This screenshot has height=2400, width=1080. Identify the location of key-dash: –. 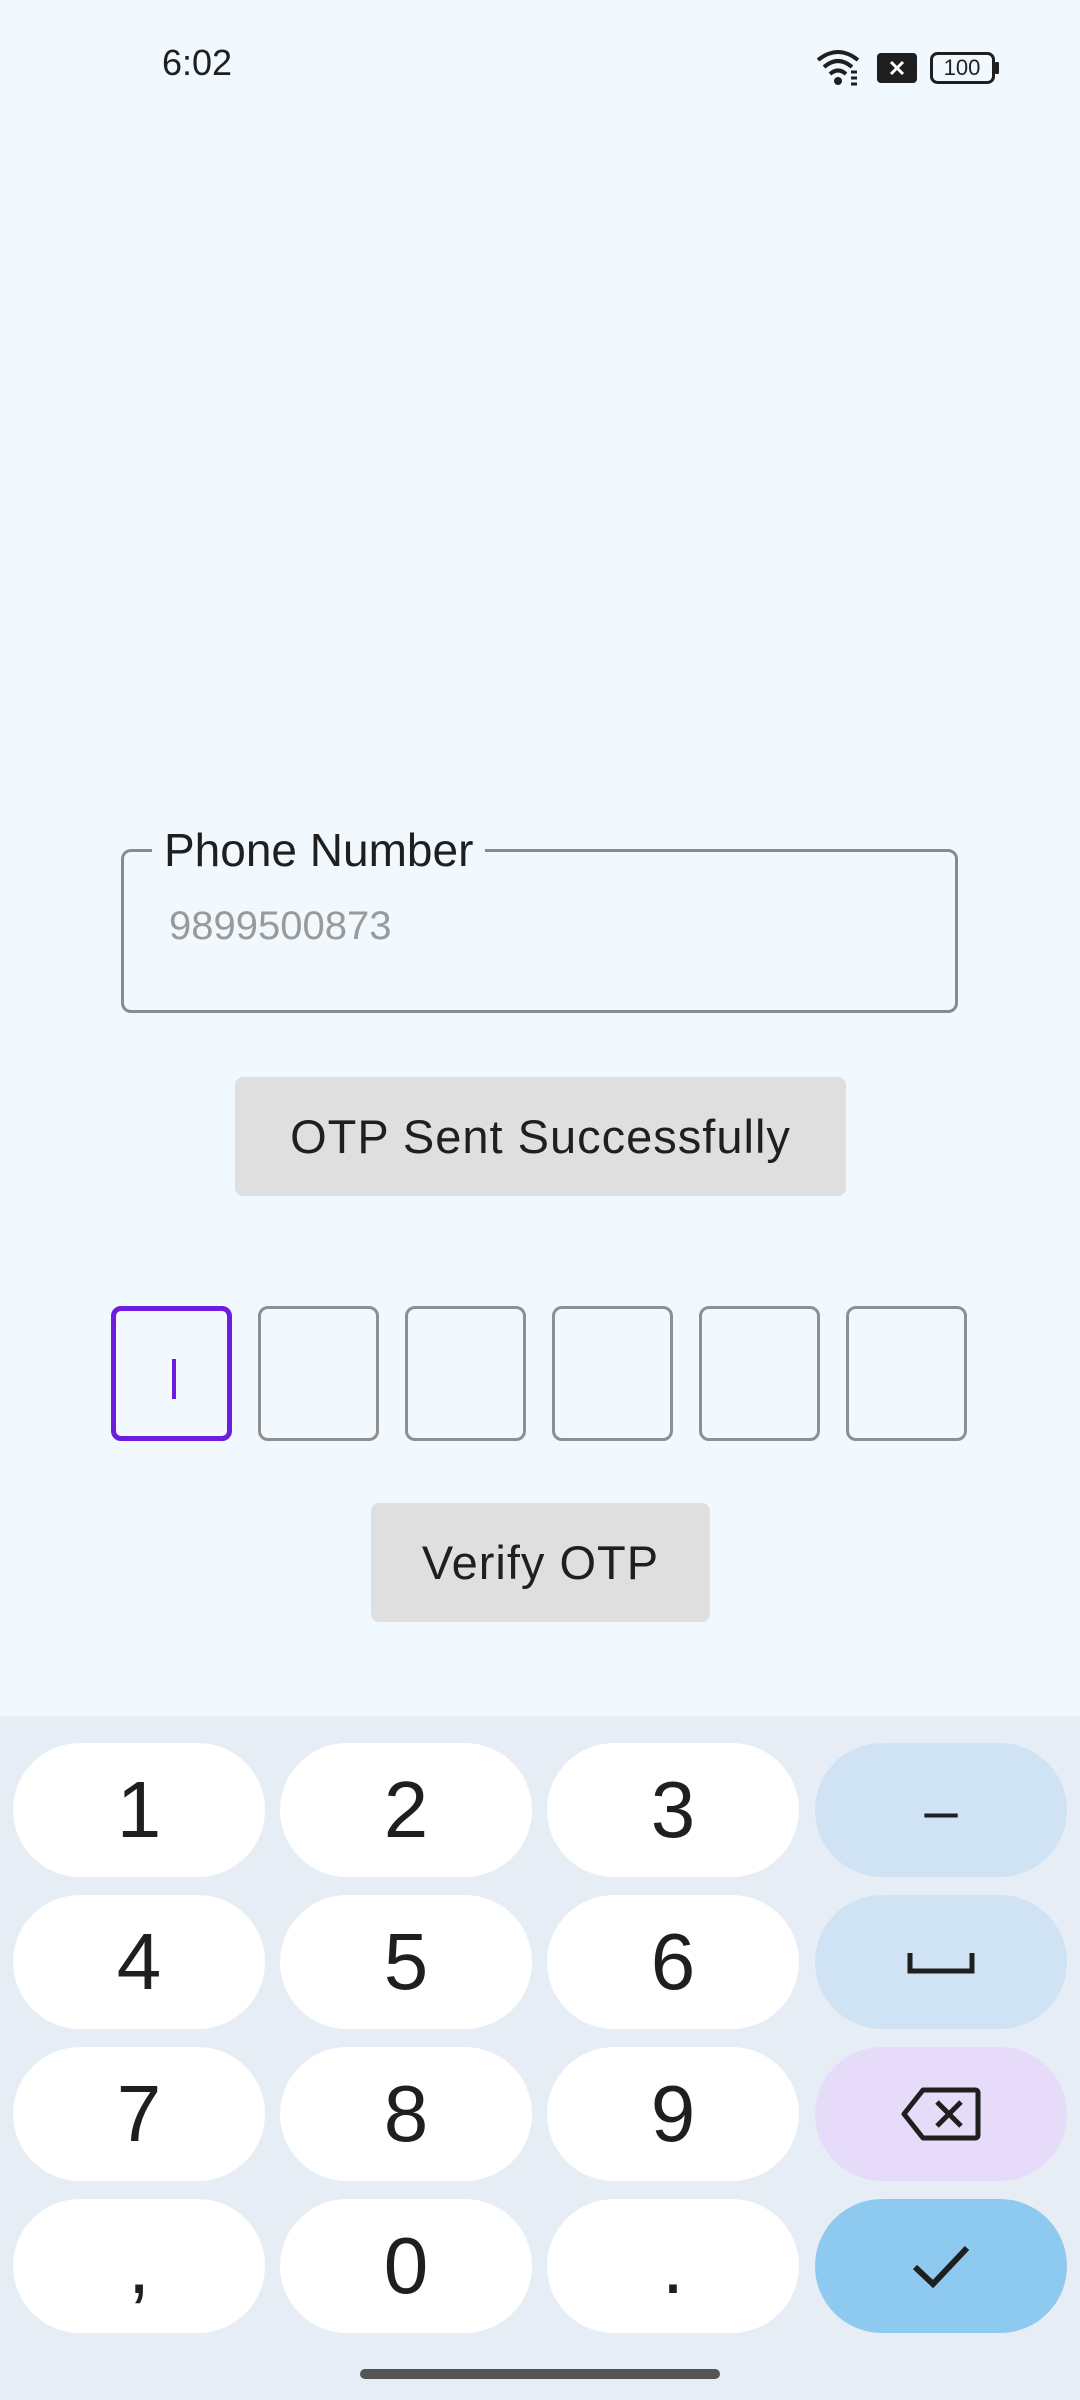
(941, 1810).